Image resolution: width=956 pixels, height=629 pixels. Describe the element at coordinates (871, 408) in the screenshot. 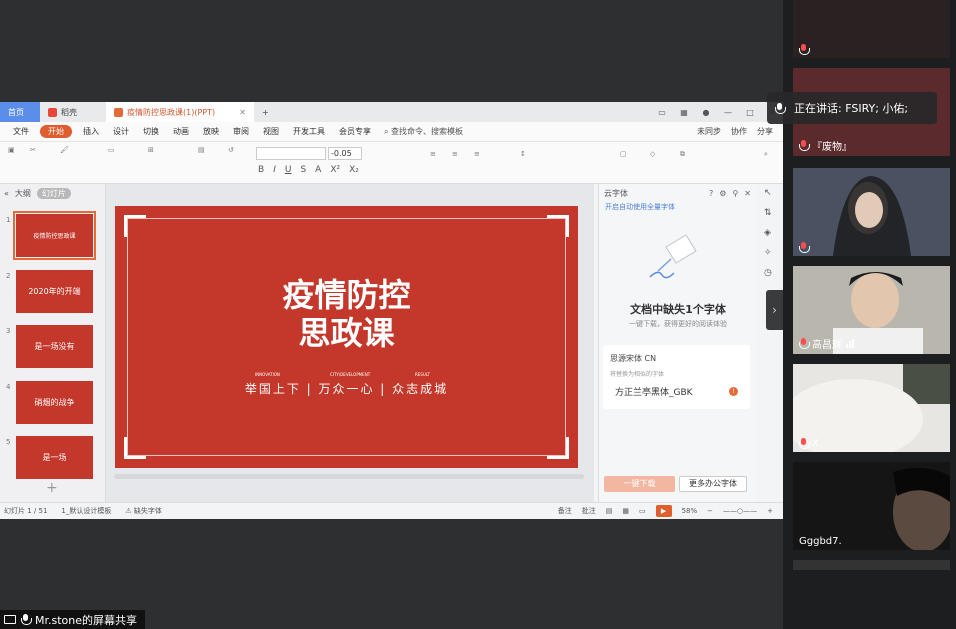

I see `participant-tile: X` at that location.